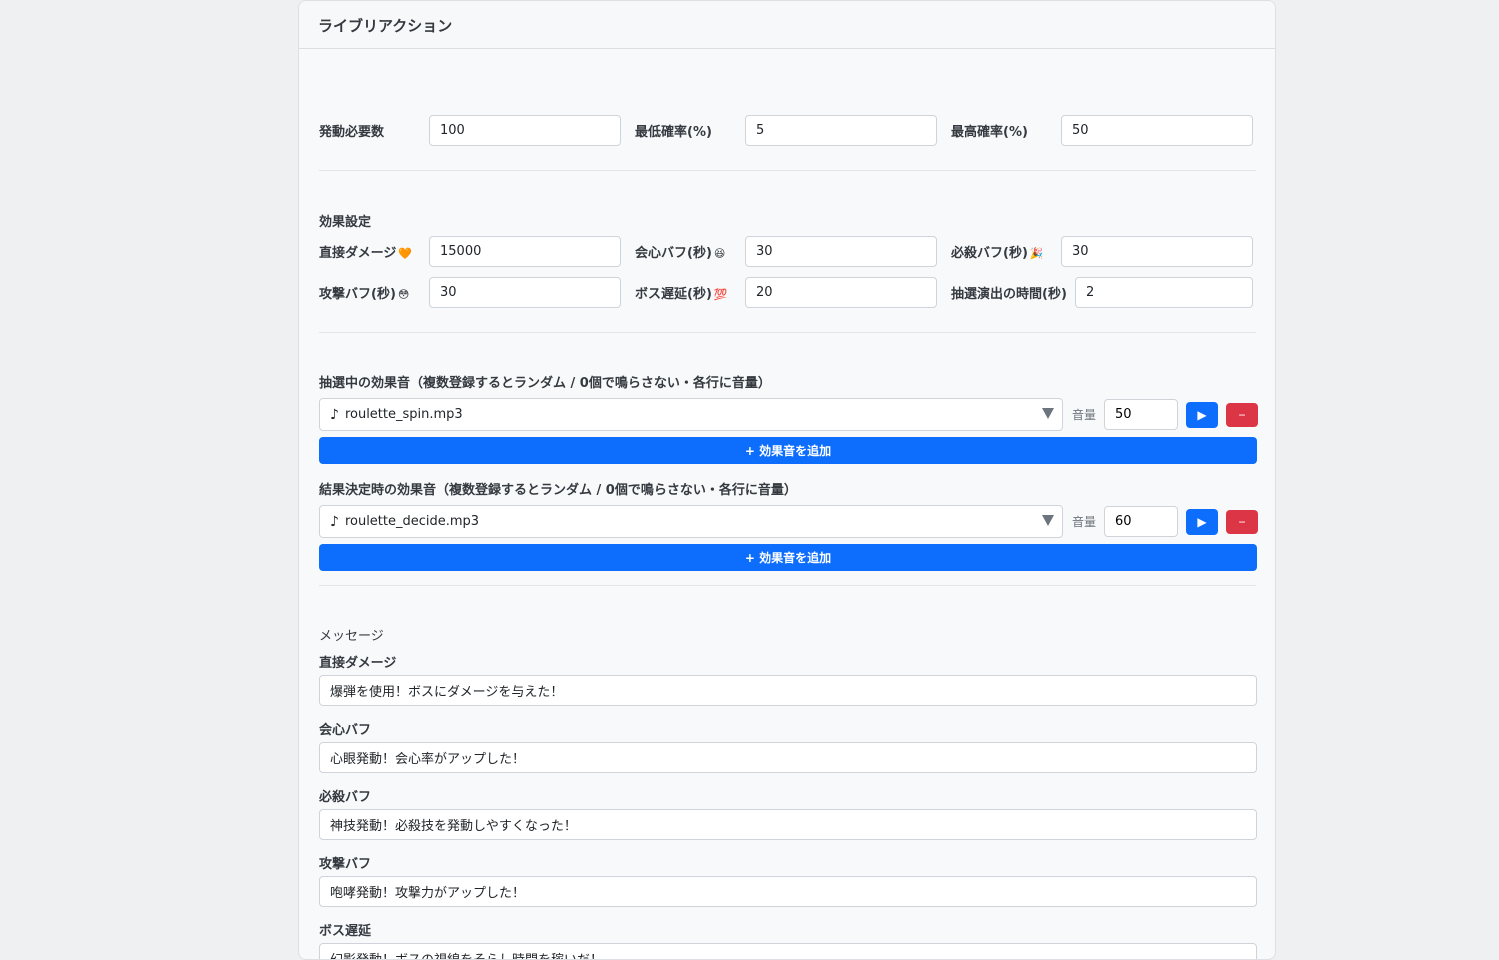  I want to click on spin-volume-input, so click(1141, 414).